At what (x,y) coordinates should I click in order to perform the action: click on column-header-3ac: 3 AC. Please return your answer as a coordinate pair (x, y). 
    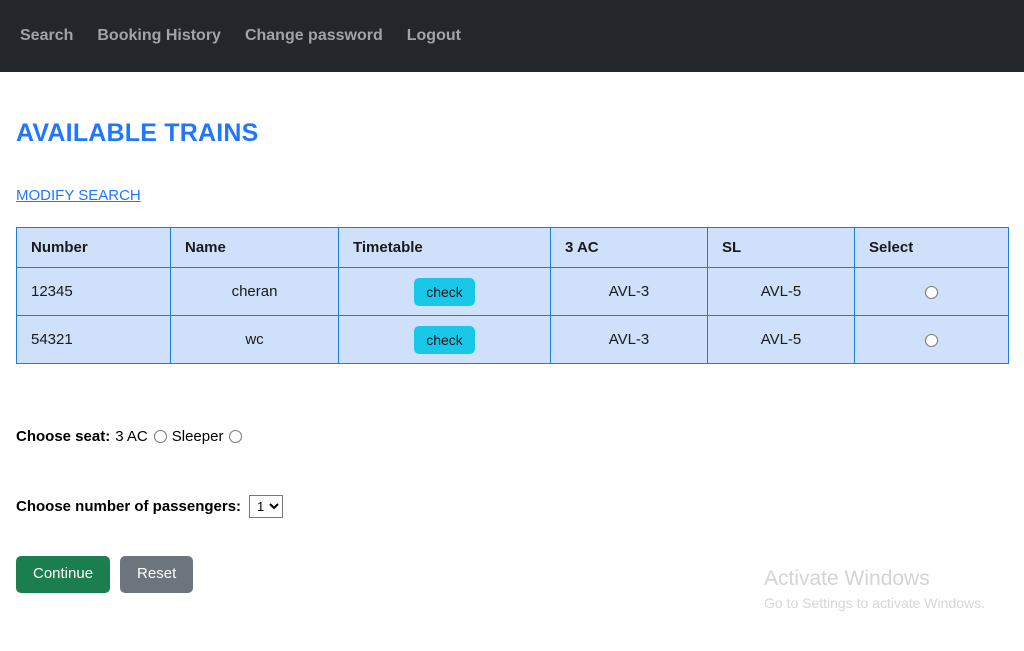
    Looking at the image, I should click on (629, 247).